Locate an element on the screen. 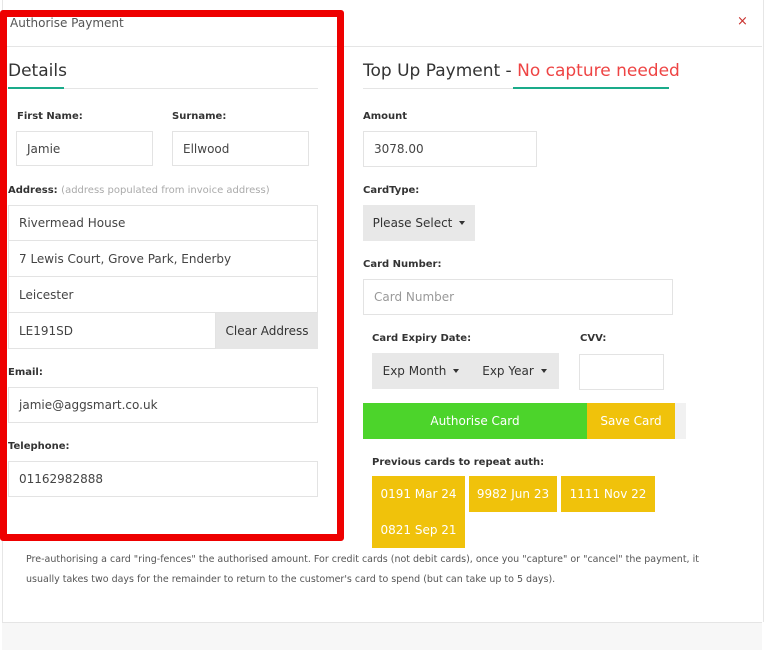 The width and height of the screenshot is (776, 650). previous-card-button: 0821 Sep 21 is located at coordinates (418, 530).